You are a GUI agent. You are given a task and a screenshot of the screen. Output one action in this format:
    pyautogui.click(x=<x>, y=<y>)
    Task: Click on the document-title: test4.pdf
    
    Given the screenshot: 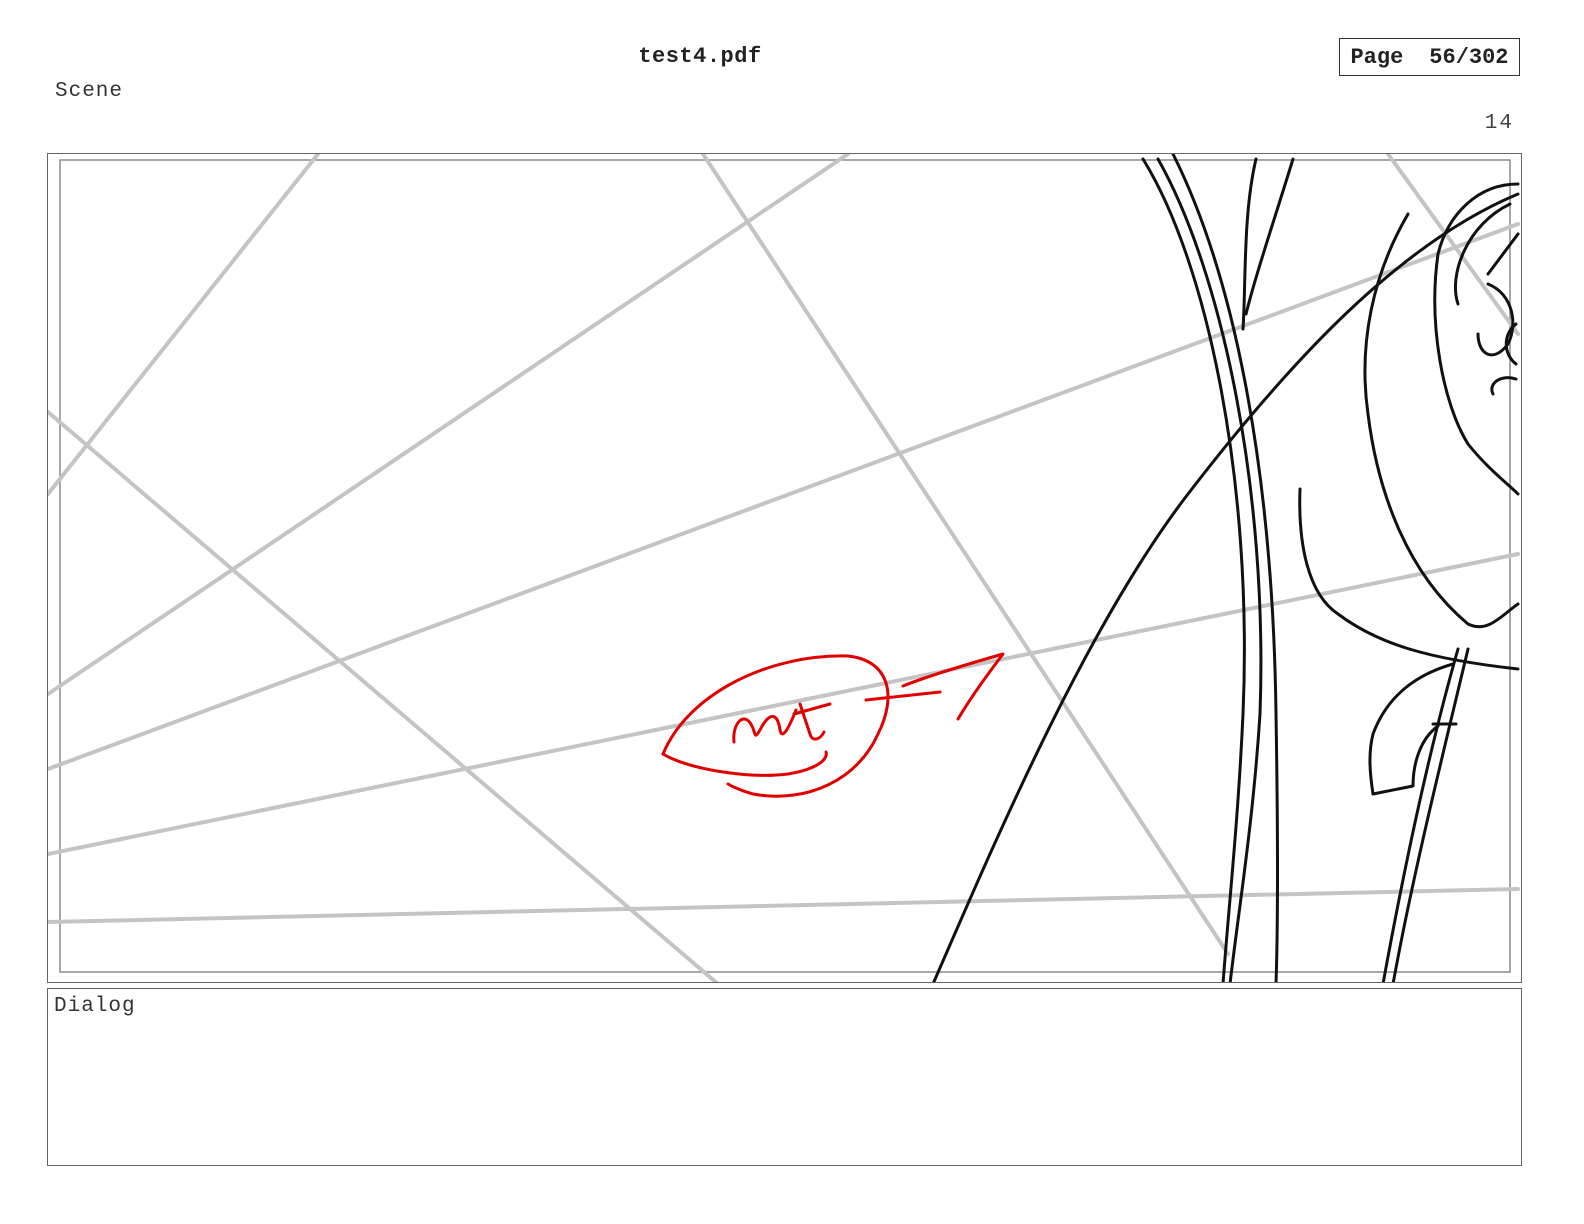 What is the action you would take?
    pyautogui.click(x=700, y=56)
    